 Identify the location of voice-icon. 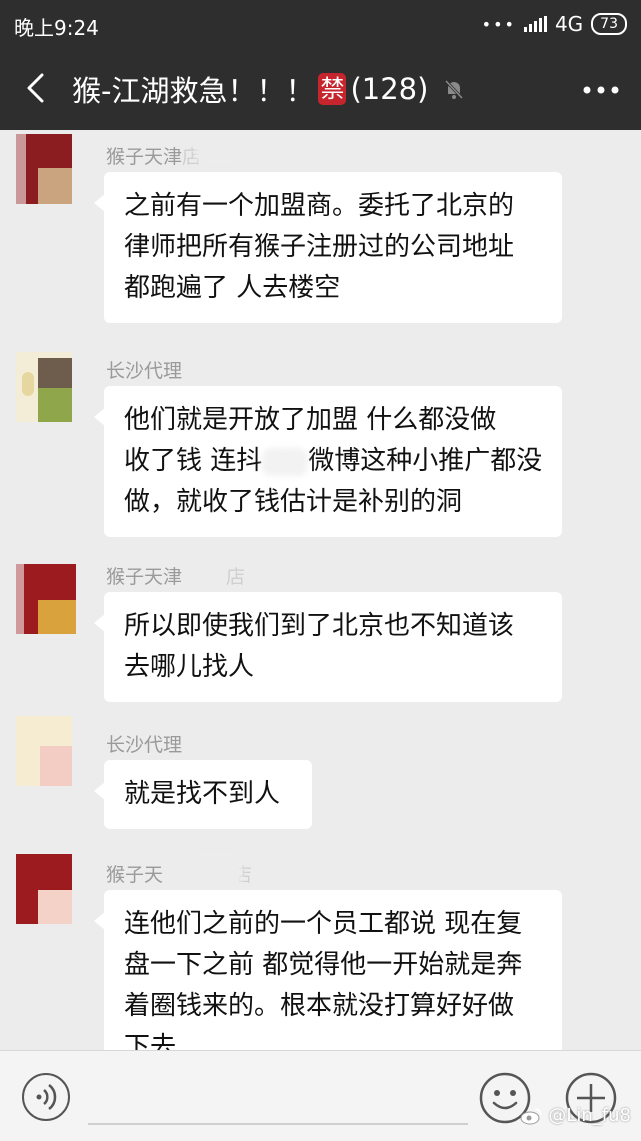
(46, 1097).